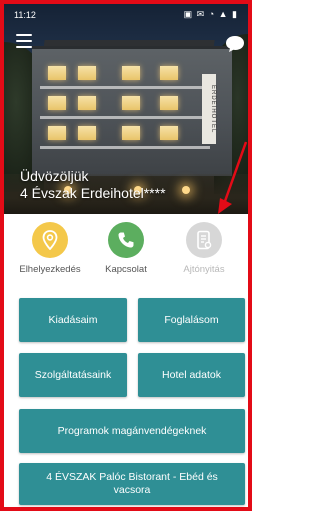 This screenshot has width=320, height=511. What do you see at coordinates (73, 320) in the screenshot?
I see `expenses-button: Kiadásaim` at bounding box center [73, 320].